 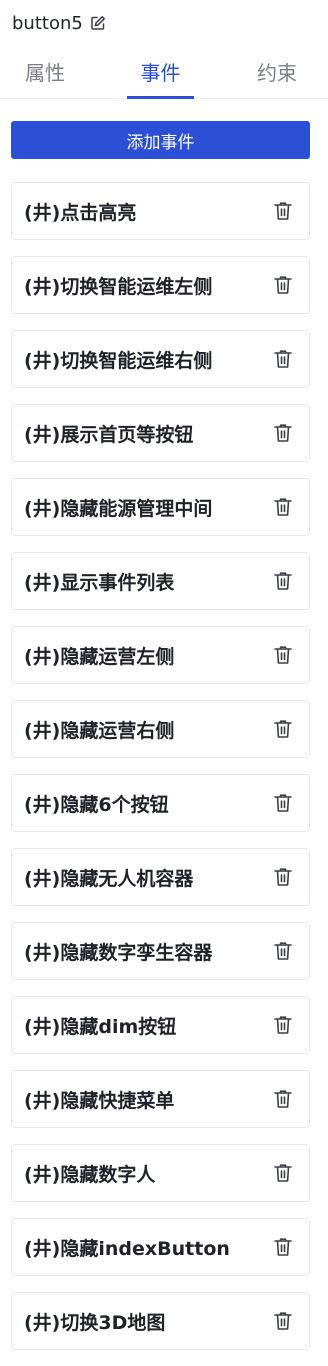 I want to click on event-label: (井)展示首页等按钮, so click(x=109, y=434).